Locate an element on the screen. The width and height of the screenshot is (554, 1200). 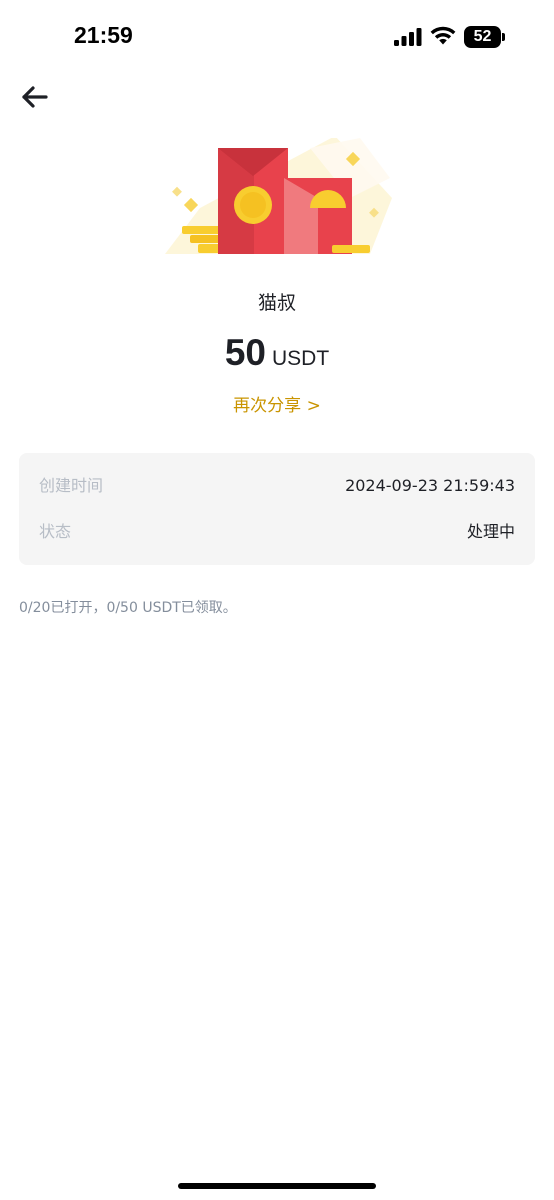
back-button is located at coordinates (36, 97).